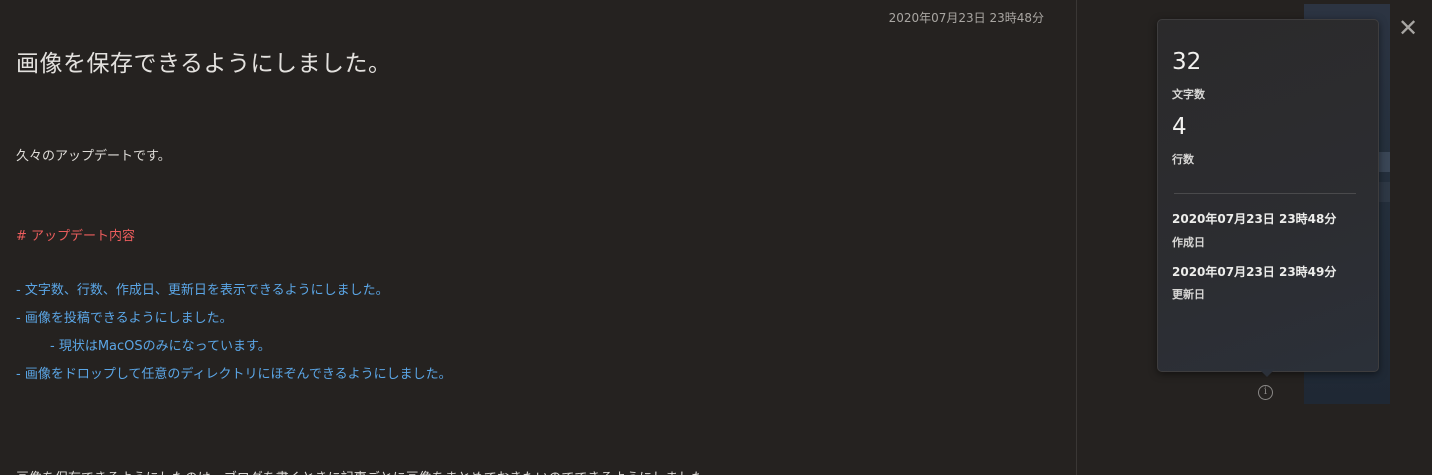 The image size is (1432, 475). I want to click on created-date-label: 作成日, so click(1188, 242).